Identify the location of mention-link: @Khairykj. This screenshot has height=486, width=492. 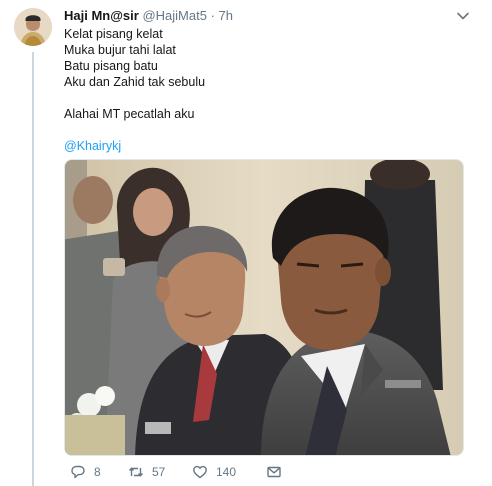
(134, 146).